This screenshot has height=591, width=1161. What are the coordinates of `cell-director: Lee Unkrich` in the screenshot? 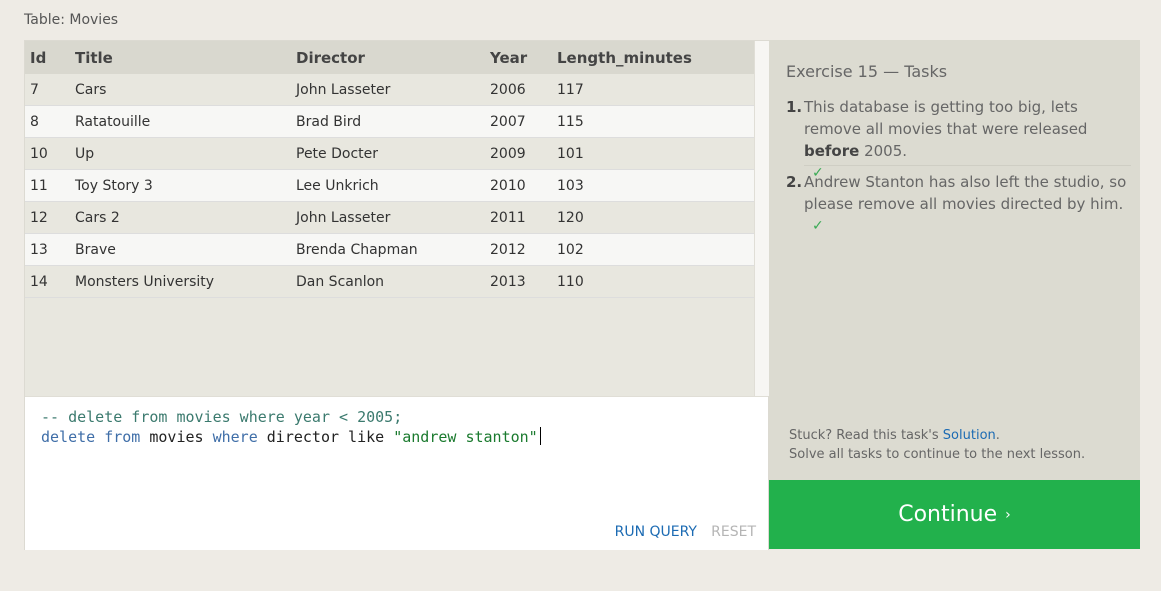 It's located at (393, 185).